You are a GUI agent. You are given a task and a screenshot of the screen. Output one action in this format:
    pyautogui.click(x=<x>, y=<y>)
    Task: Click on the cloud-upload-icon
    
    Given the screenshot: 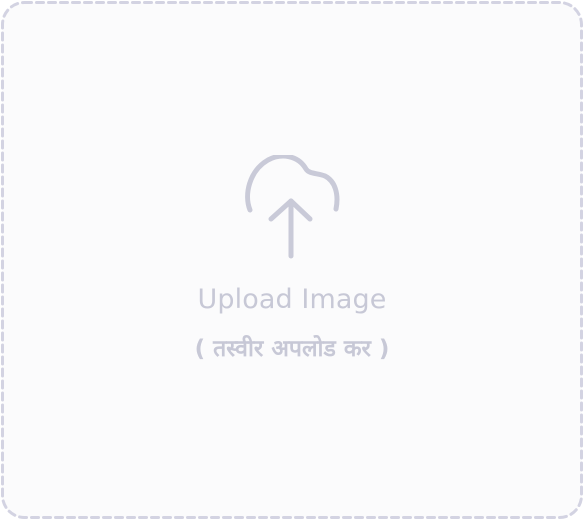 What is the action you would take?
    pyautogui.click(x=292, y=207)
    